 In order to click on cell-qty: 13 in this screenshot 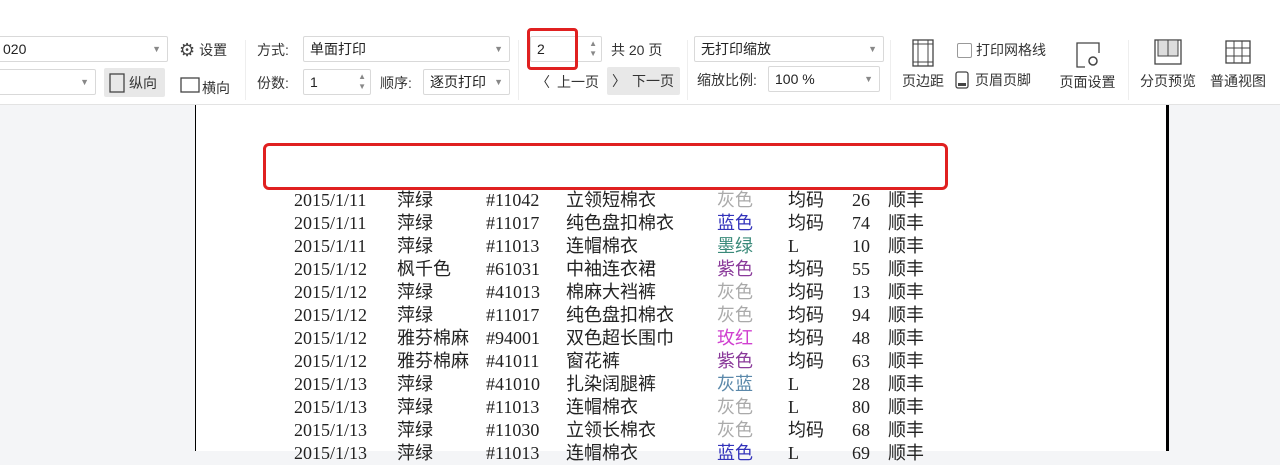, I will do `click(861, 292)`.